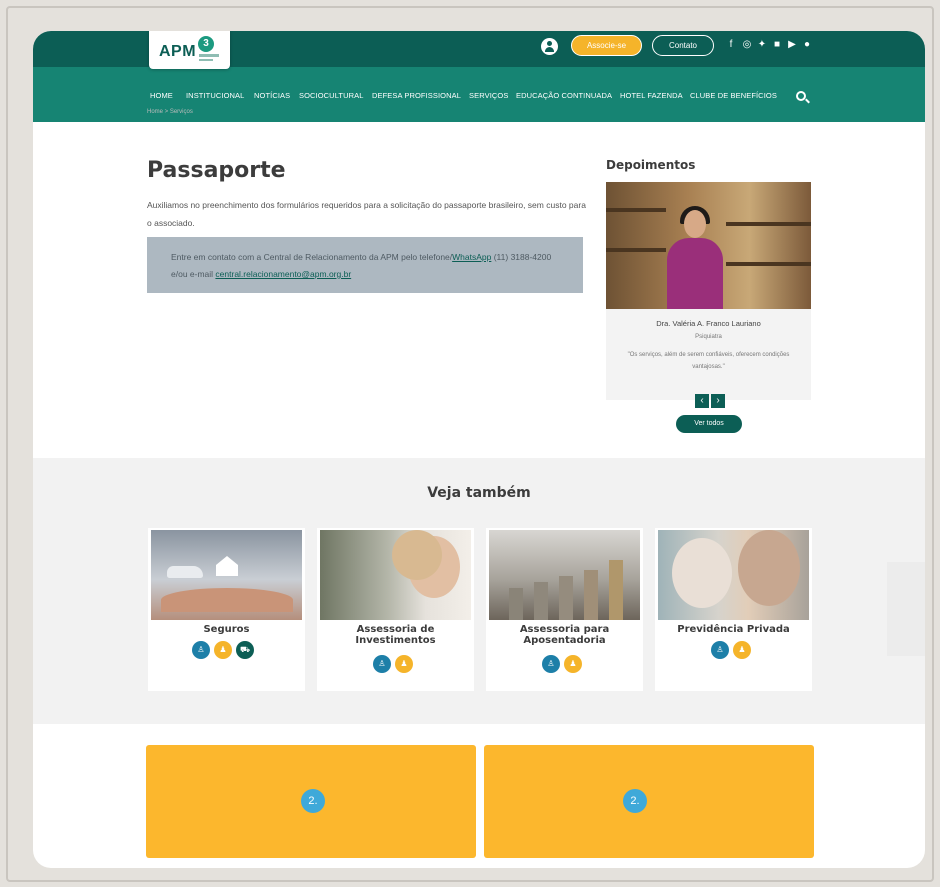 The height and width of the screenshot is (887, 940). I want to click on promo-banner-2: 2., so click(649, 801).